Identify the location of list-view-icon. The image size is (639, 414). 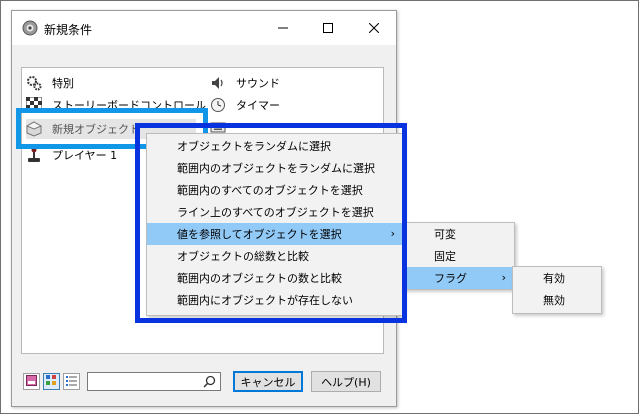
(71, 382).